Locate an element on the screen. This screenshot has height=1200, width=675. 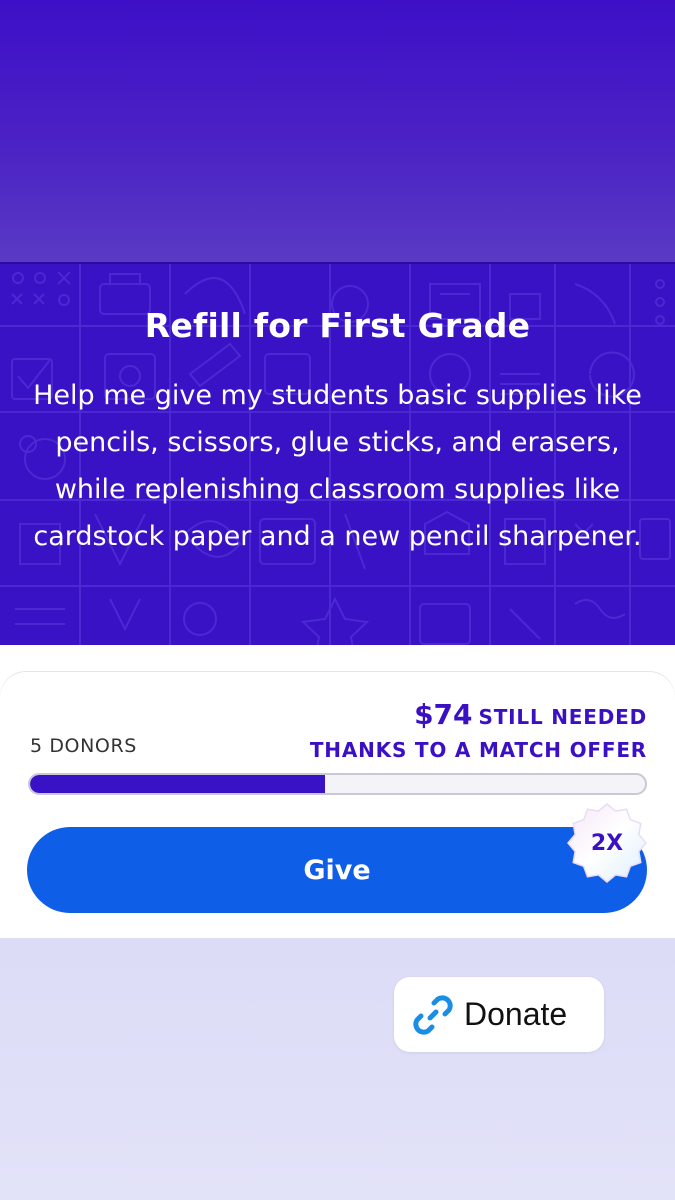
match-multiplier: 2X is located at coordinates (607, 843).